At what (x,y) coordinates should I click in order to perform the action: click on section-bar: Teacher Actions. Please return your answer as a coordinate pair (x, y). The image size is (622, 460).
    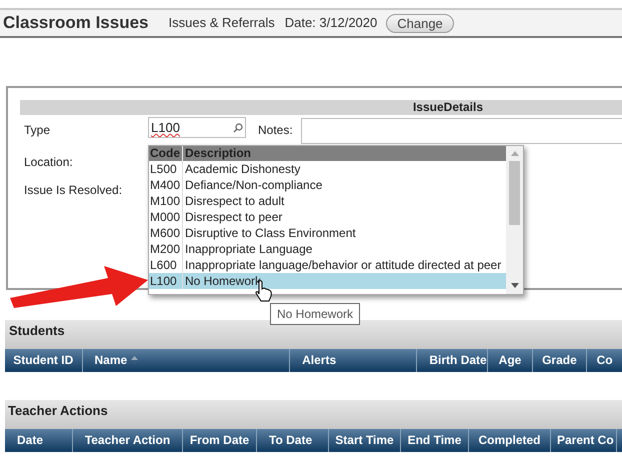
    Looking at the image, I should click on (313, 414).